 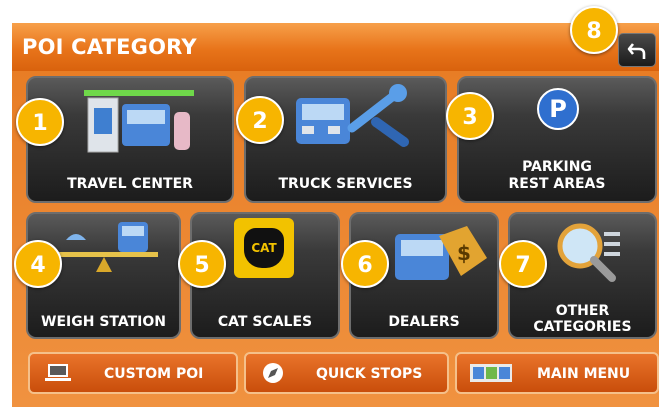 What do you see at coordinates (273, 373) in the screenshot?
I see `compass-icon` at bounding box center [273, 373].